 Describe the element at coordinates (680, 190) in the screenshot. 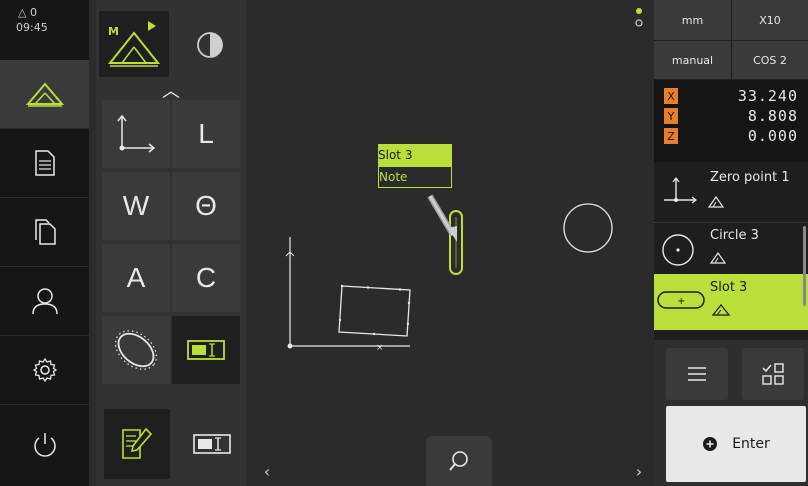

I see `zero-point-icon` at that location.